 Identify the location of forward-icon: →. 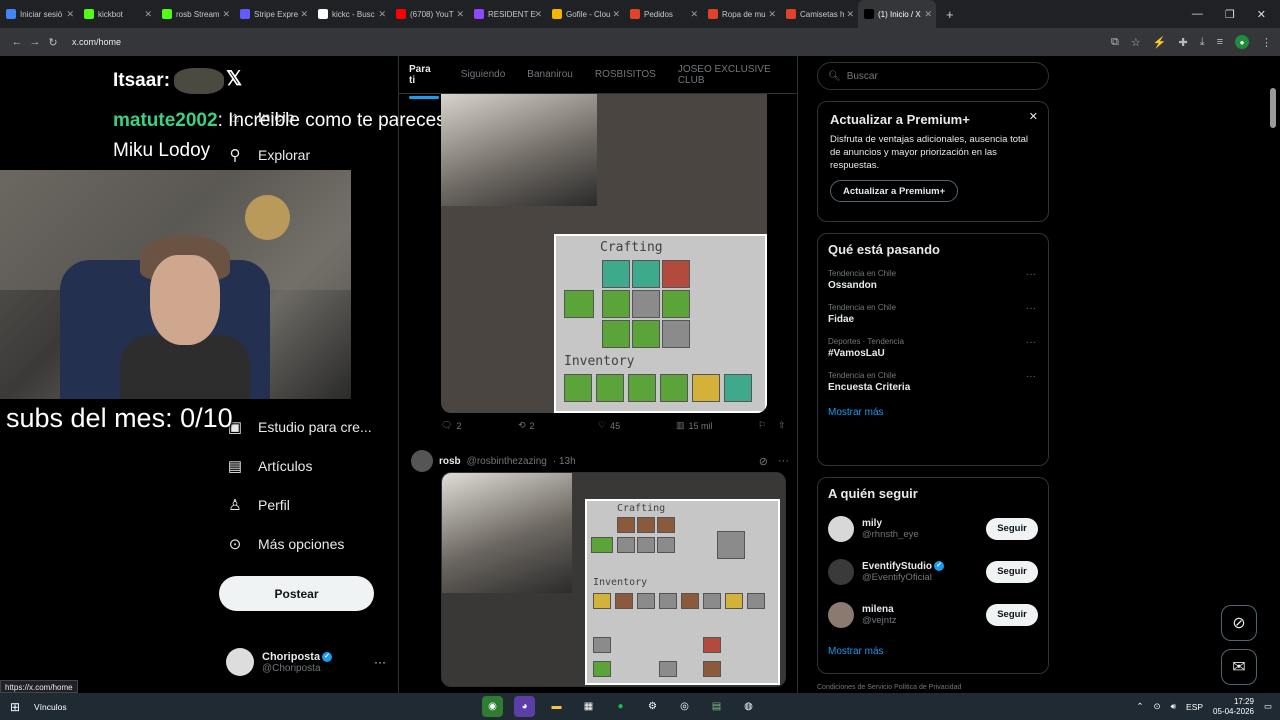
(35, 42).